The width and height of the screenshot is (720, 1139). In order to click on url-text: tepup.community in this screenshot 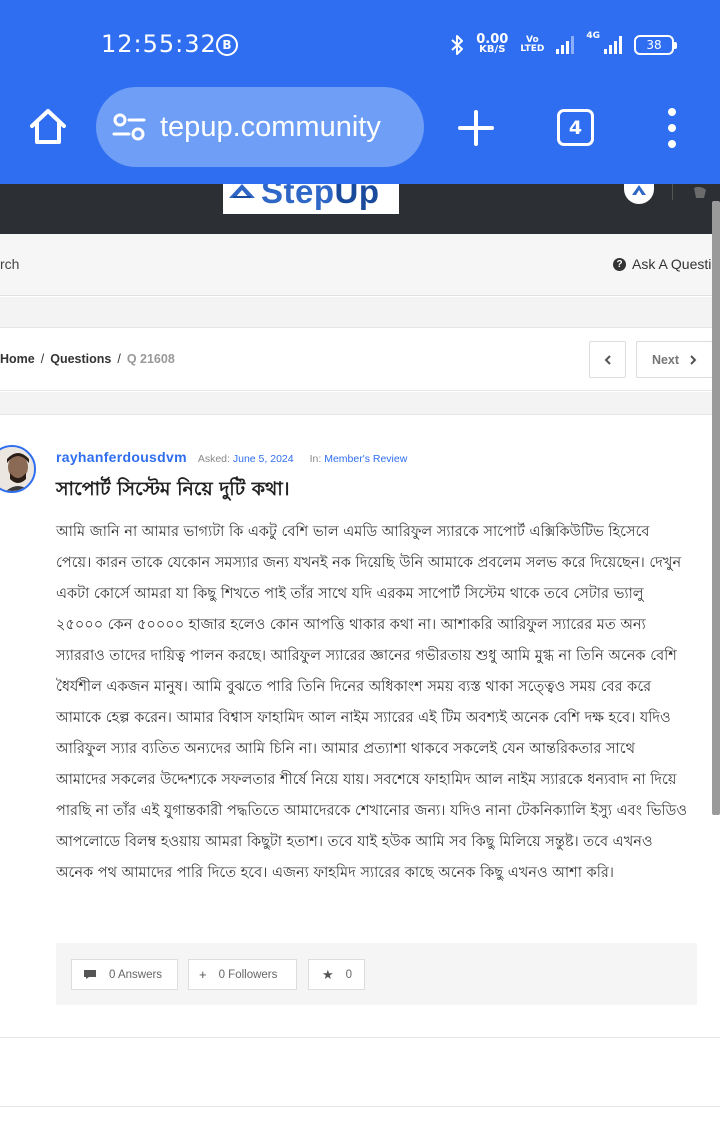, I will do `click(270, 127)`.